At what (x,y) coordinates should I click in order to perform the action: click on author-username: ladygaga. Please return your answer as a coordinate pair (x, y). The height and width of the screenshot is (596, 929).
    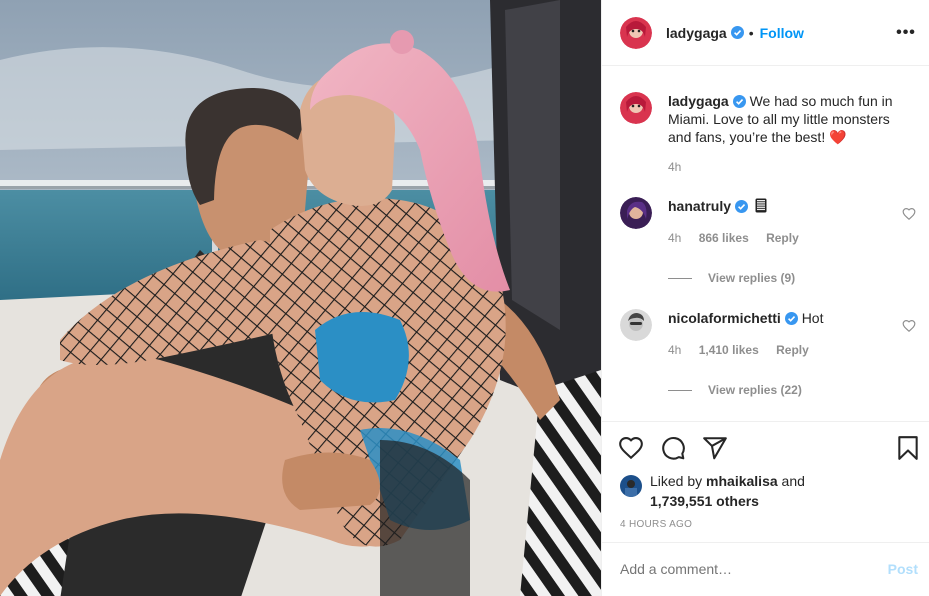
    Looking at the image, I should click on (696, 33).